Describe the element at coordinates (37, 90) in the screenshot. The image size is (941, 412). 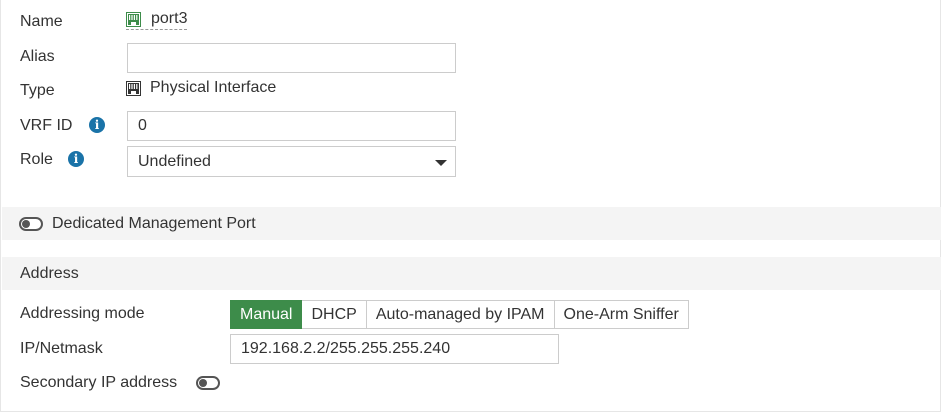
I see `type-label: Type` at that location.